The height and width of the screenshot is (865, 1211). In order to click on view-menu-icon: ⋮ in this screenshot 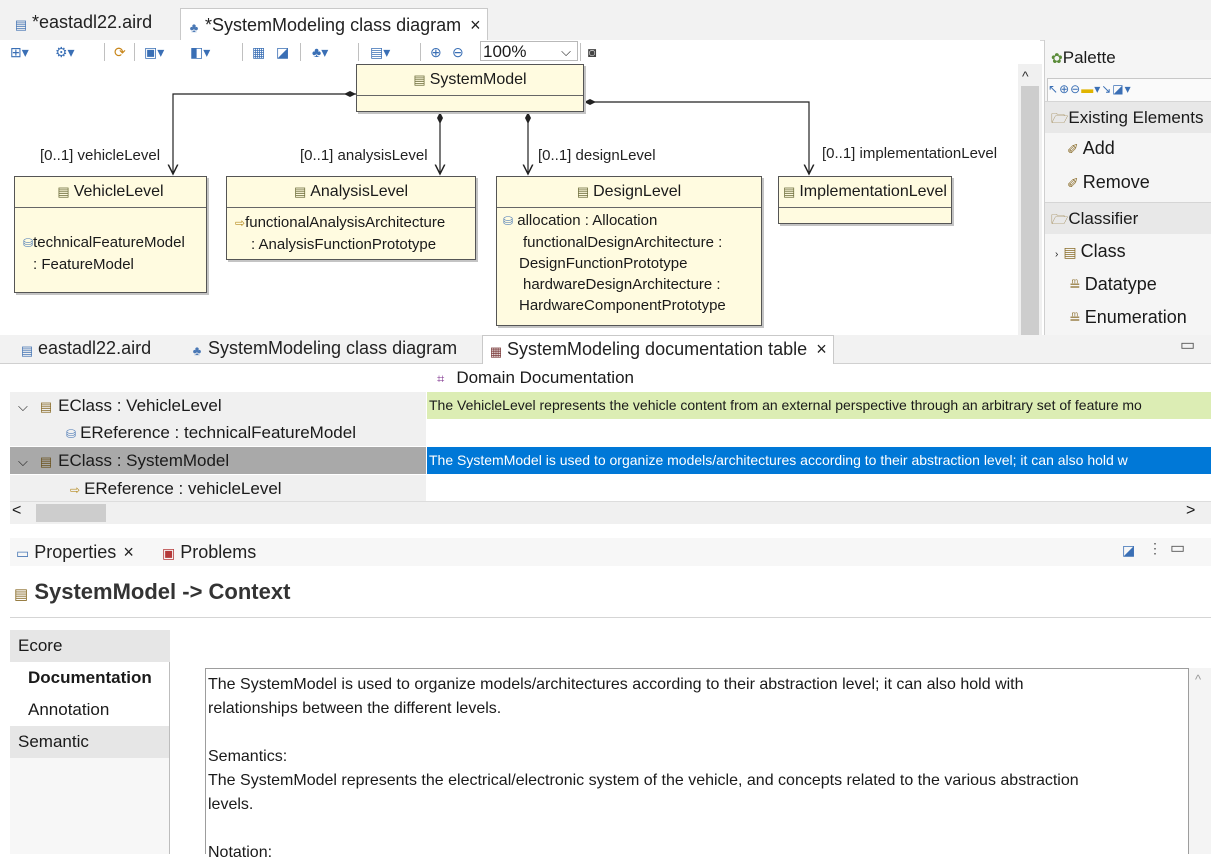, I will do `click(1155, 548)`.